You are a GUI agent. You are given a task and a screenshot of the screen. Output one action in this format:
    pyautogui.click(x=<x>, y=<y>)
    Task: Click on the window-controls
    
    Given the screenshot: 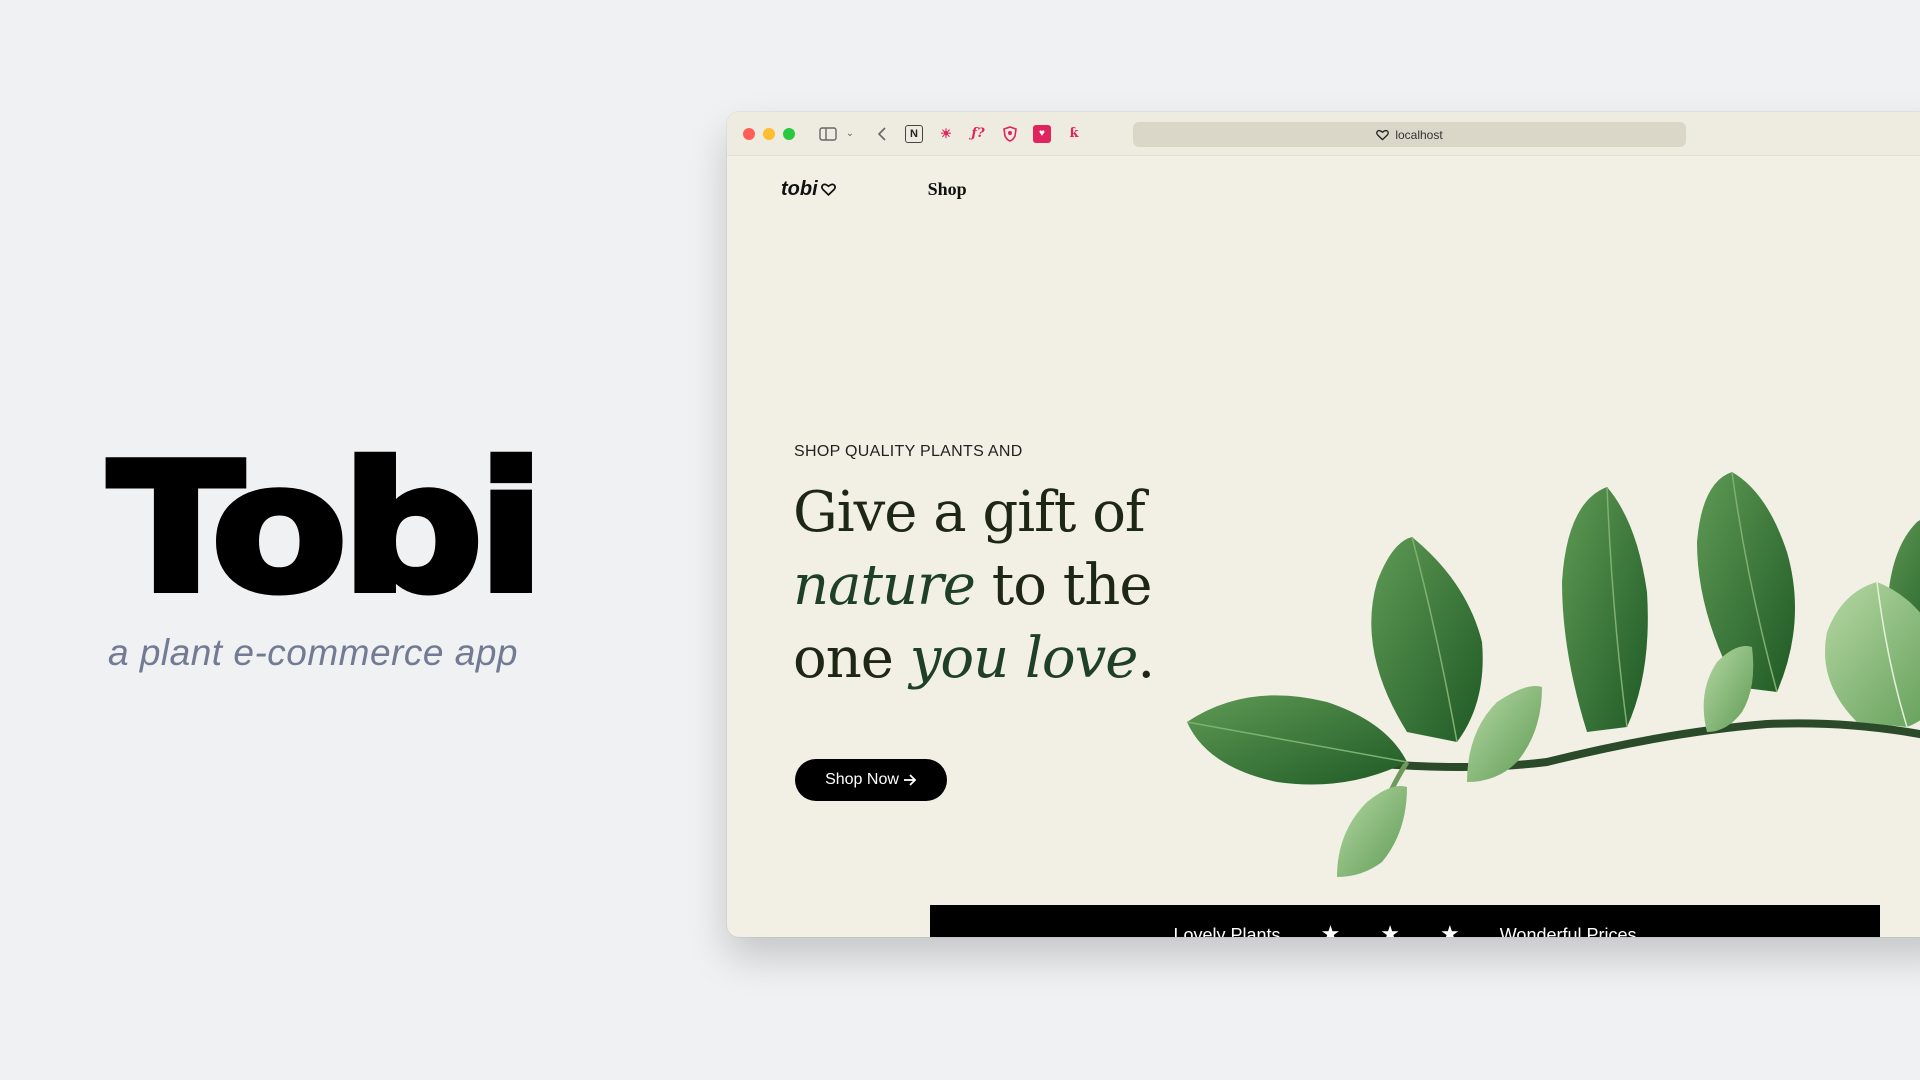 What is the action you would take?
    pyautogui.click(x=769, y=133)
    